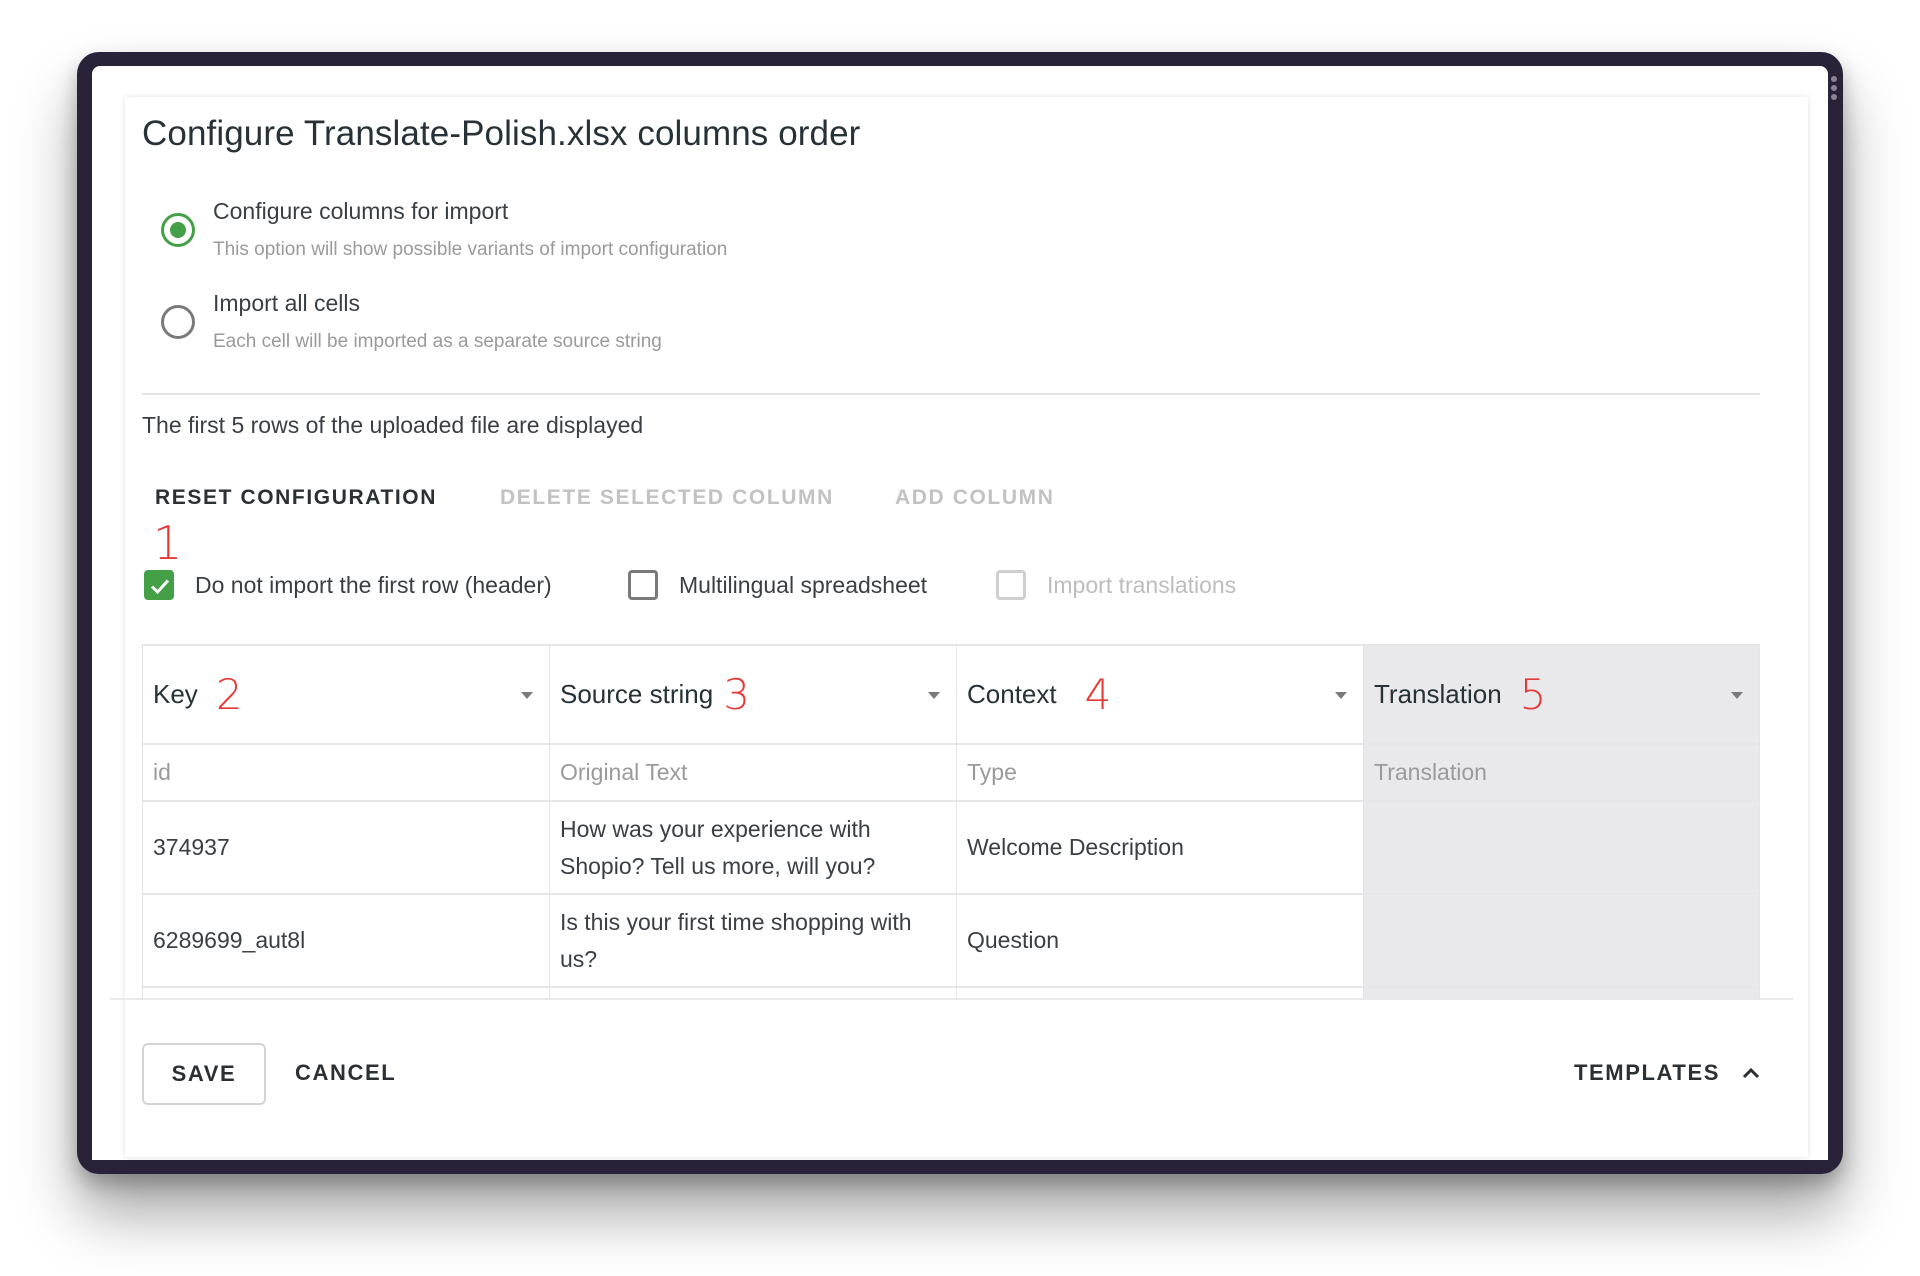 The image size is (1920, 1276). What do you see at coordinates (373, 585) in the screenshot?
I see `checkbox-skip-header-label: Do not import the first row (header)` at bounding box center [373, 585].